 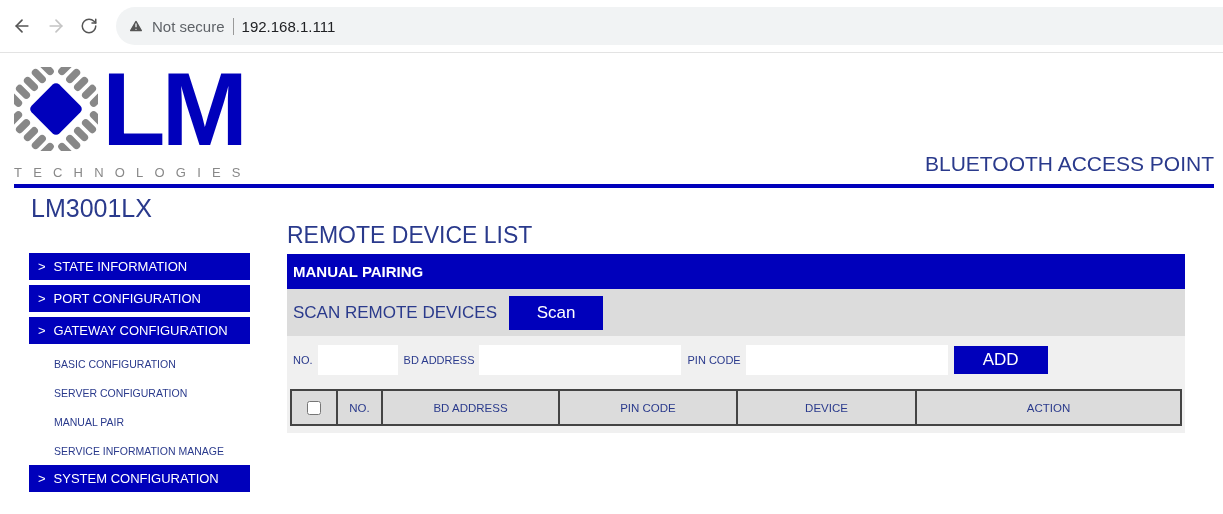 What do you see at coordinates (1047, 407) in the screenshot?
I see `column-header: ACTION` at bounding box center [1047, 407].